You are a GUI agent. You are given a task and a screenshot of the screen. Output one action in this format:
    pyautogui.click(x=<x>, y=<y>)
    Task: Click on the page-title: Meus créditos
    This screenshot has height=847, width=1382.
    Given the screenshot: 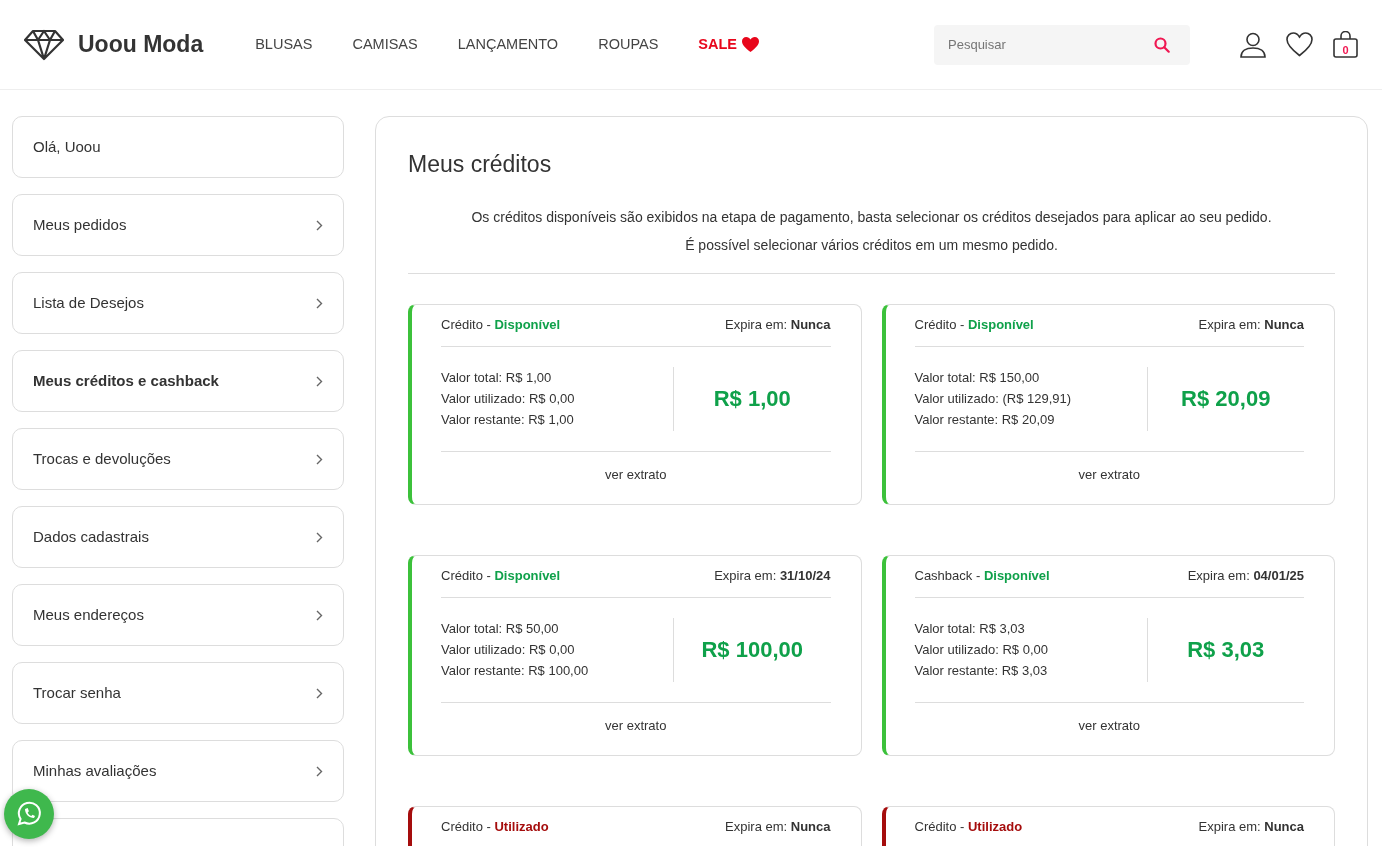 What is the action you would take?
    pyautogui.click(x=480, y=165)
    